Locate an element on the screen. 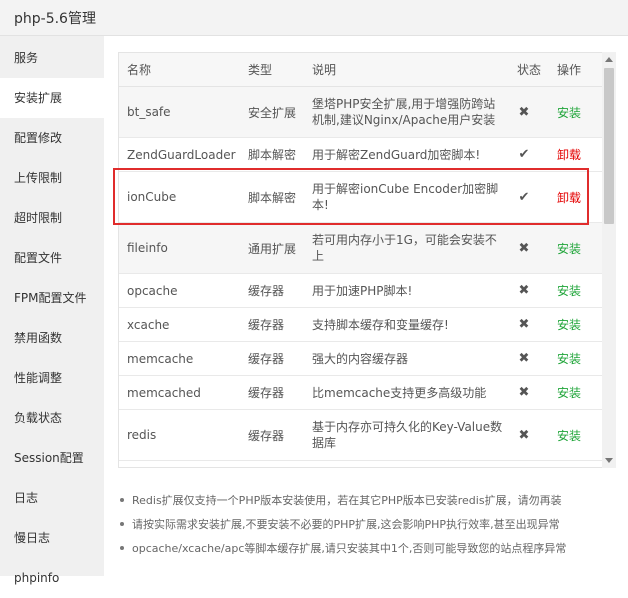 The width and height of the screenshot is (628, 598). ext-desc: 用于解密ionCube Encoder加密脚本! is located at coordinates (405, 197).